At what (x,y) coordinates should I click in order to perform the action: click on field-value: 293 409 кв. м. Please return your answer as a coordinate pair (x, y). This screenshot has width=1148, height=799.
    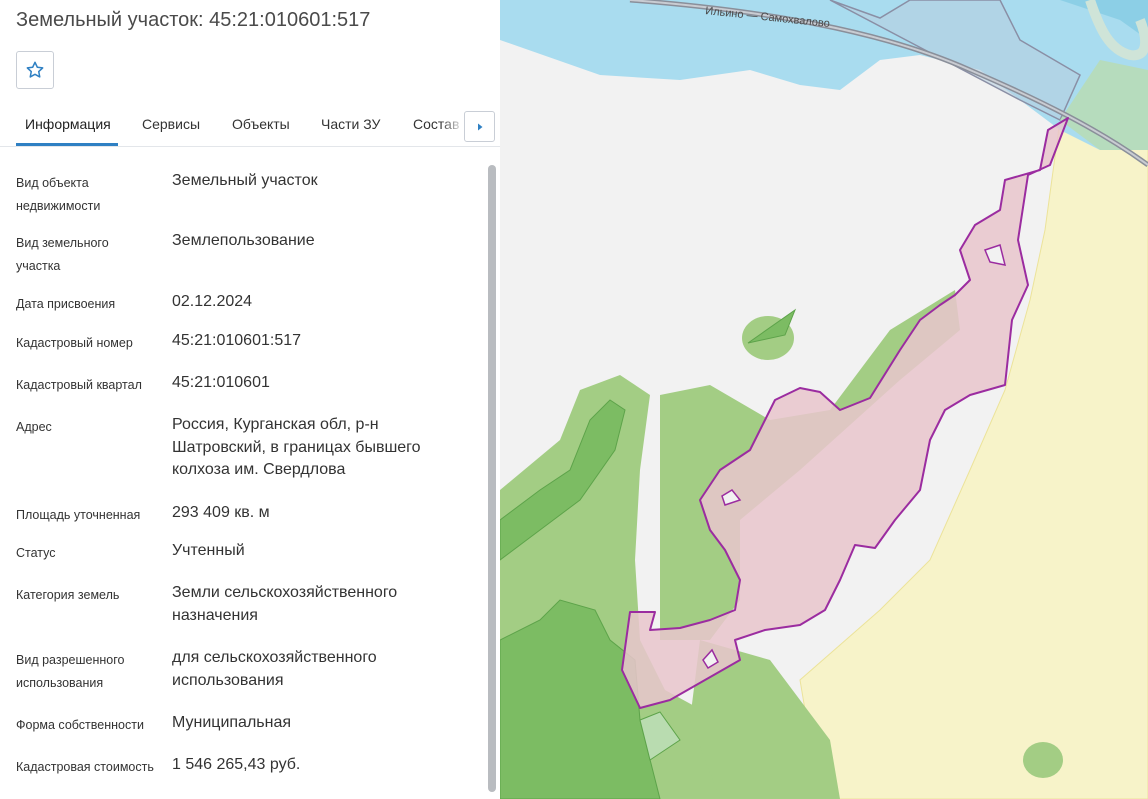
    Looking at the image, I should click on (221, 512).